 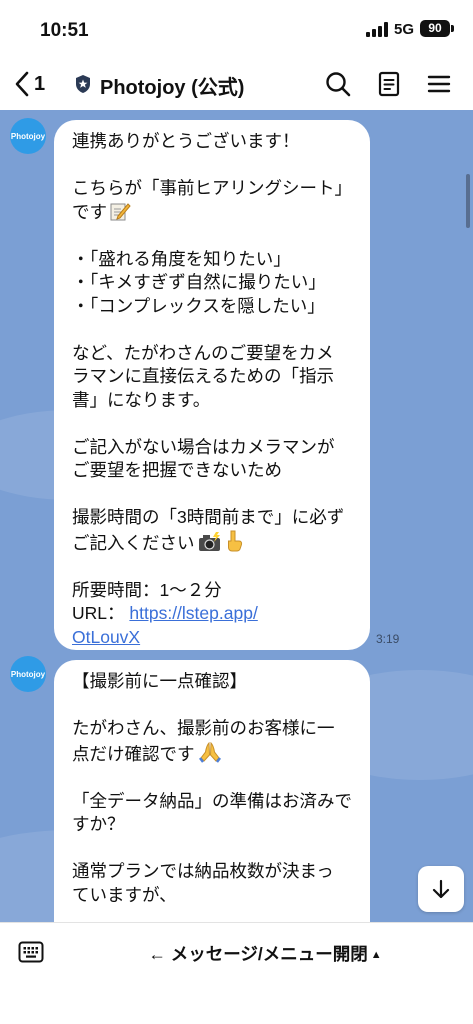 I want to click on bottom-bar: ← メッセージ/メニュー開閉 ▲, so click(x=236, y=973).